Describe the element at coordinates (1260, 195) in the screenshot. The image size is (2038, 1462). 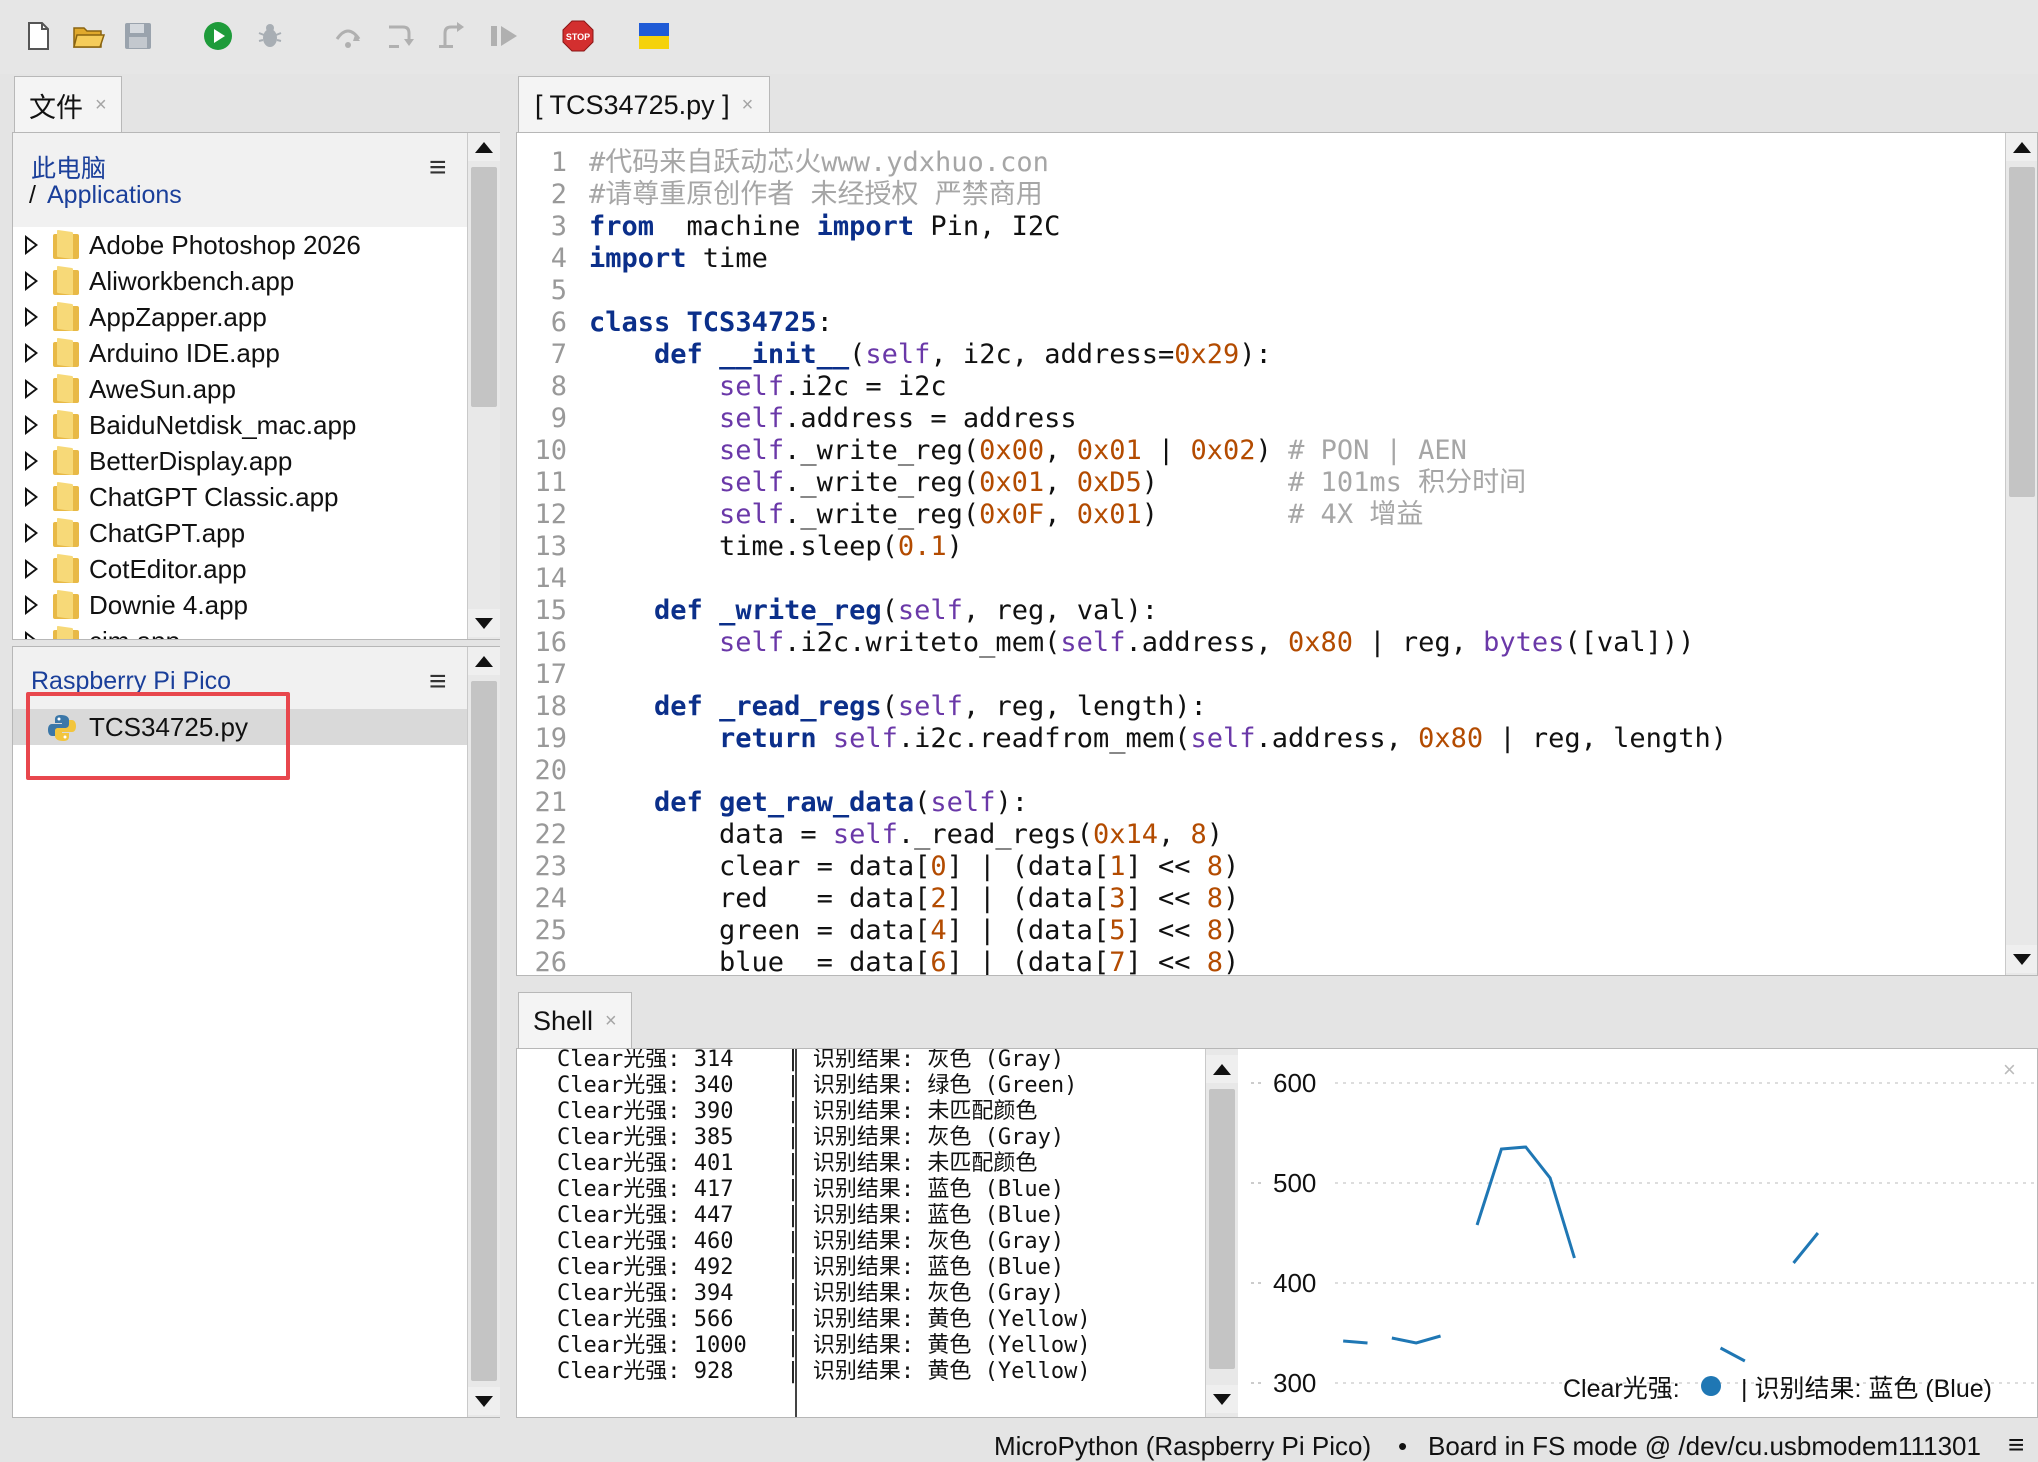
I see `code-line: 2 #请尊重原创作者 未经授权 严禁商用` at that location.